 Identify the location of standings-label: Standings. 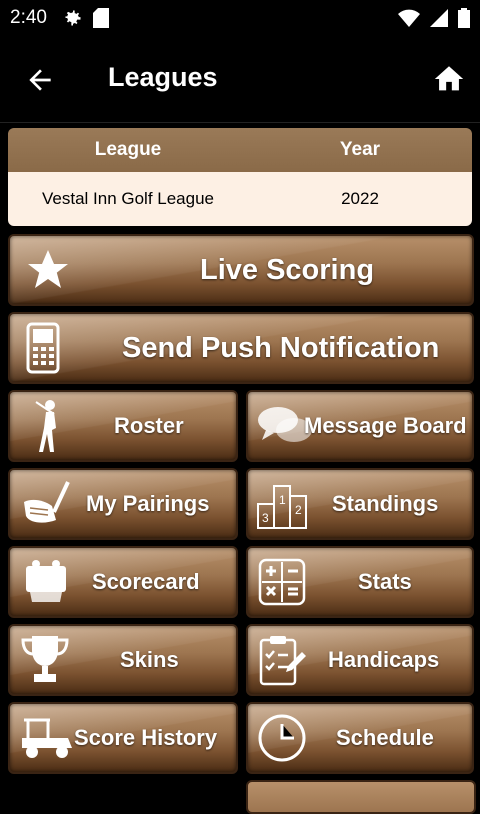
(385, 503).